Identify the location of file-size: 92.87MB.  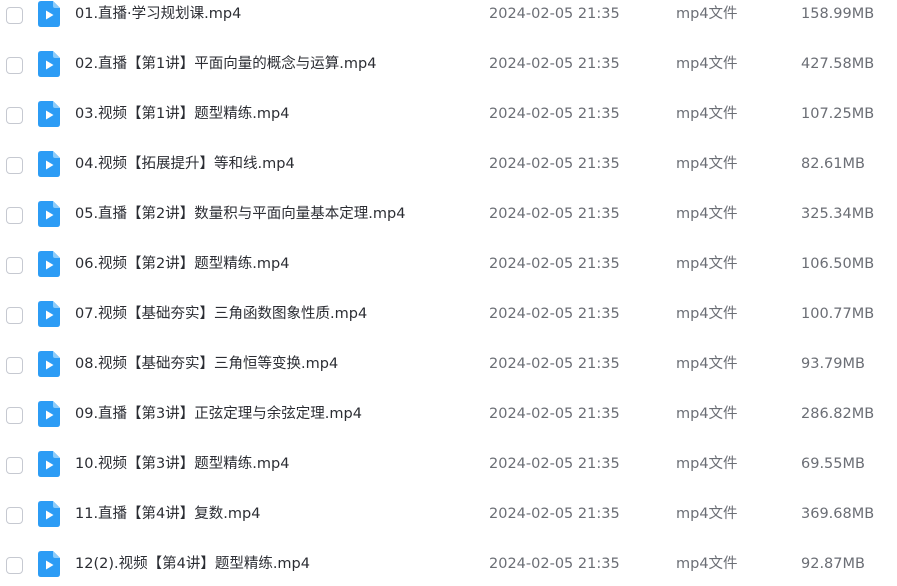
(833, 564).